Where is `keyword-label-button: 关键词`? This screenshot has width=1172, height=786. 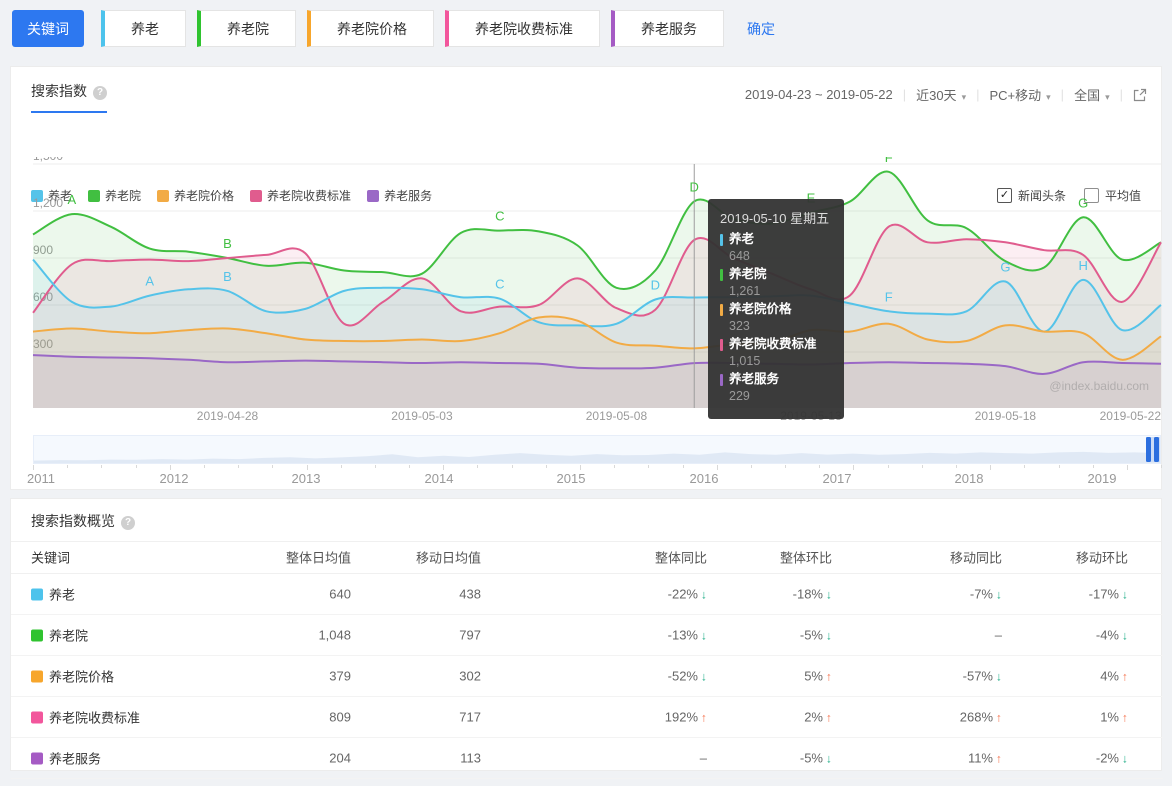
keyword-label-button: 关键词 is located at coordinates (48, 28).